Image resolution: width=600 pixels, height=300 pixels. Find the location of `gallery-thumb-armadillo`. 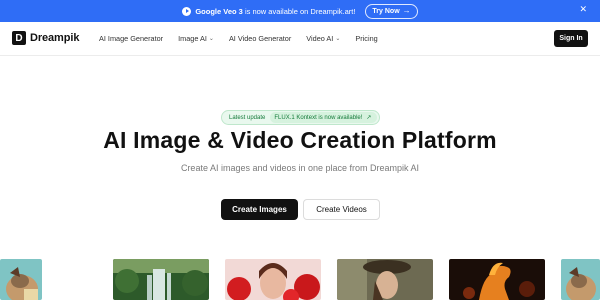

gallery-thumb-armadillo is located at coordinates (21, 279).